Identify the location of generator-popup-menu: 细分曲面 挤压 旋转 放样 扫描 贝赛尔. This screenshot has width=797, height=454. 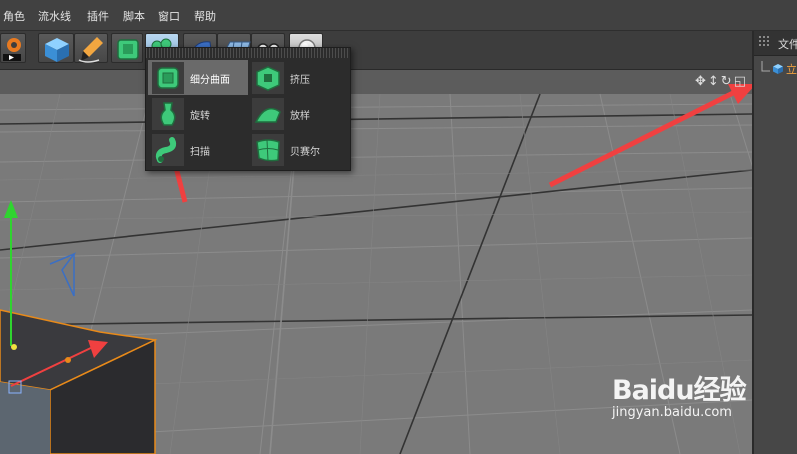
(248, 109).